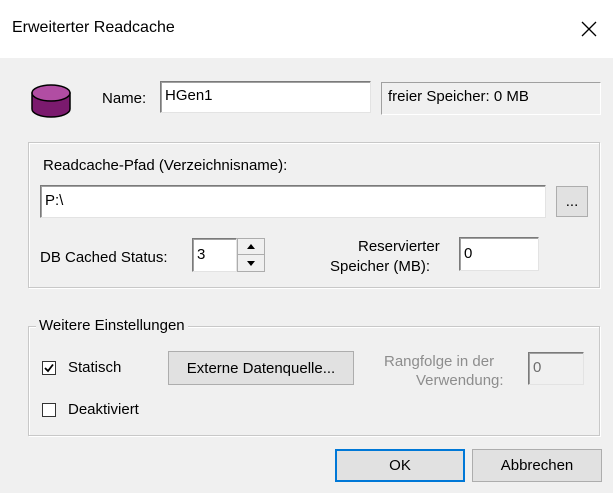 The height and width of the screenshot is (493, 613). Describe the element at coordinates (499, 254) in the screenshot. I see `reserved-input: 0` at that location.